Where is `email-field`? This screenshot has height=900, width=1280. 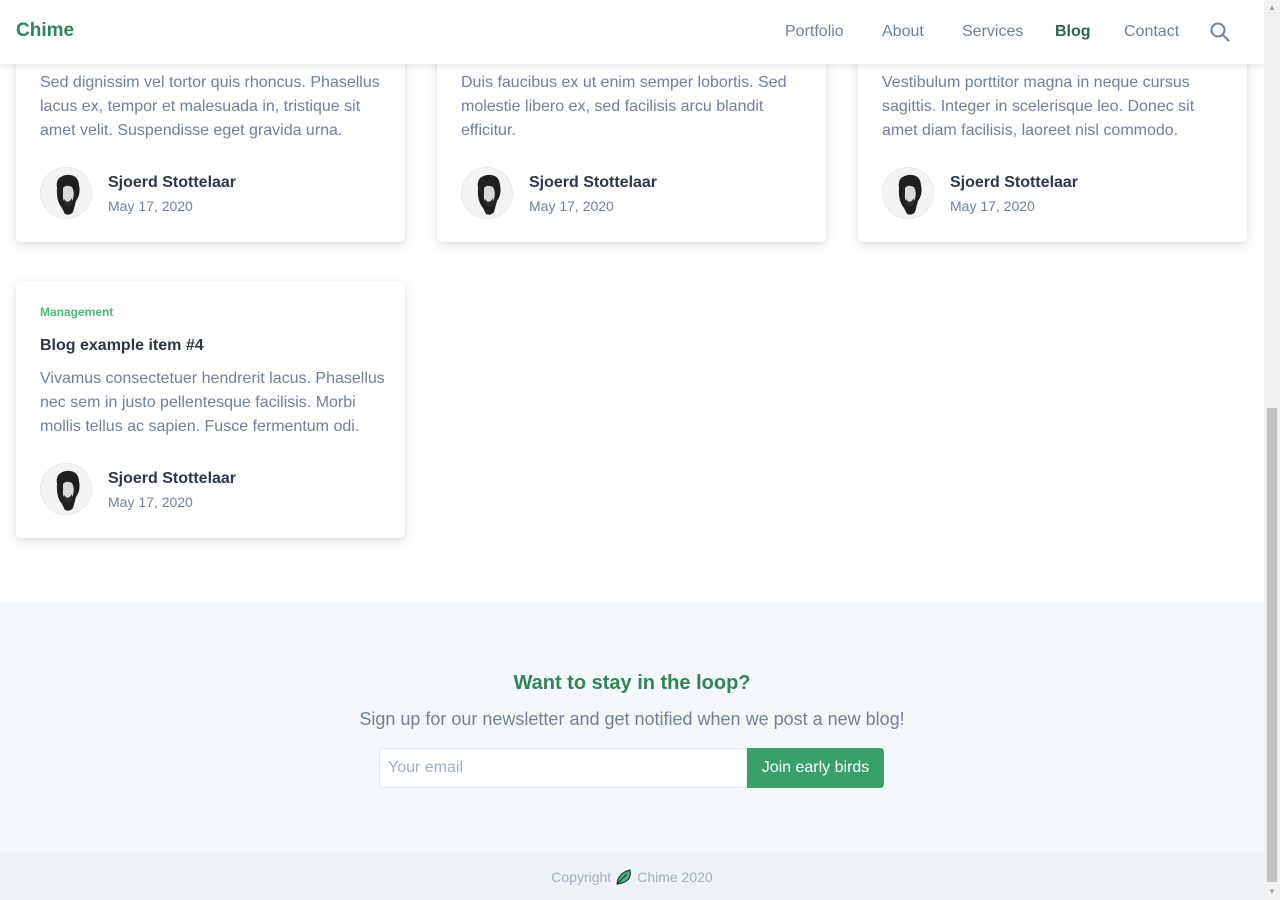 email-field is located at coordinates (563, 768).